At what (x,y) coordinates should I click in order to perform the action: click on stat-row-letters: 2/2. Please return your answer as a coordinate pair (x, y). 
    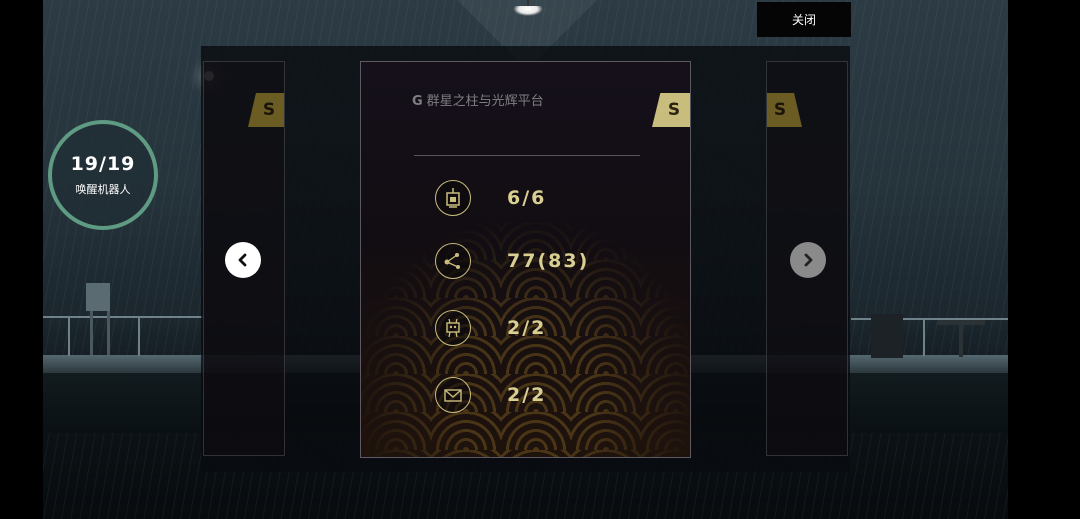
    Looking at the image, I should click on (489, 395).